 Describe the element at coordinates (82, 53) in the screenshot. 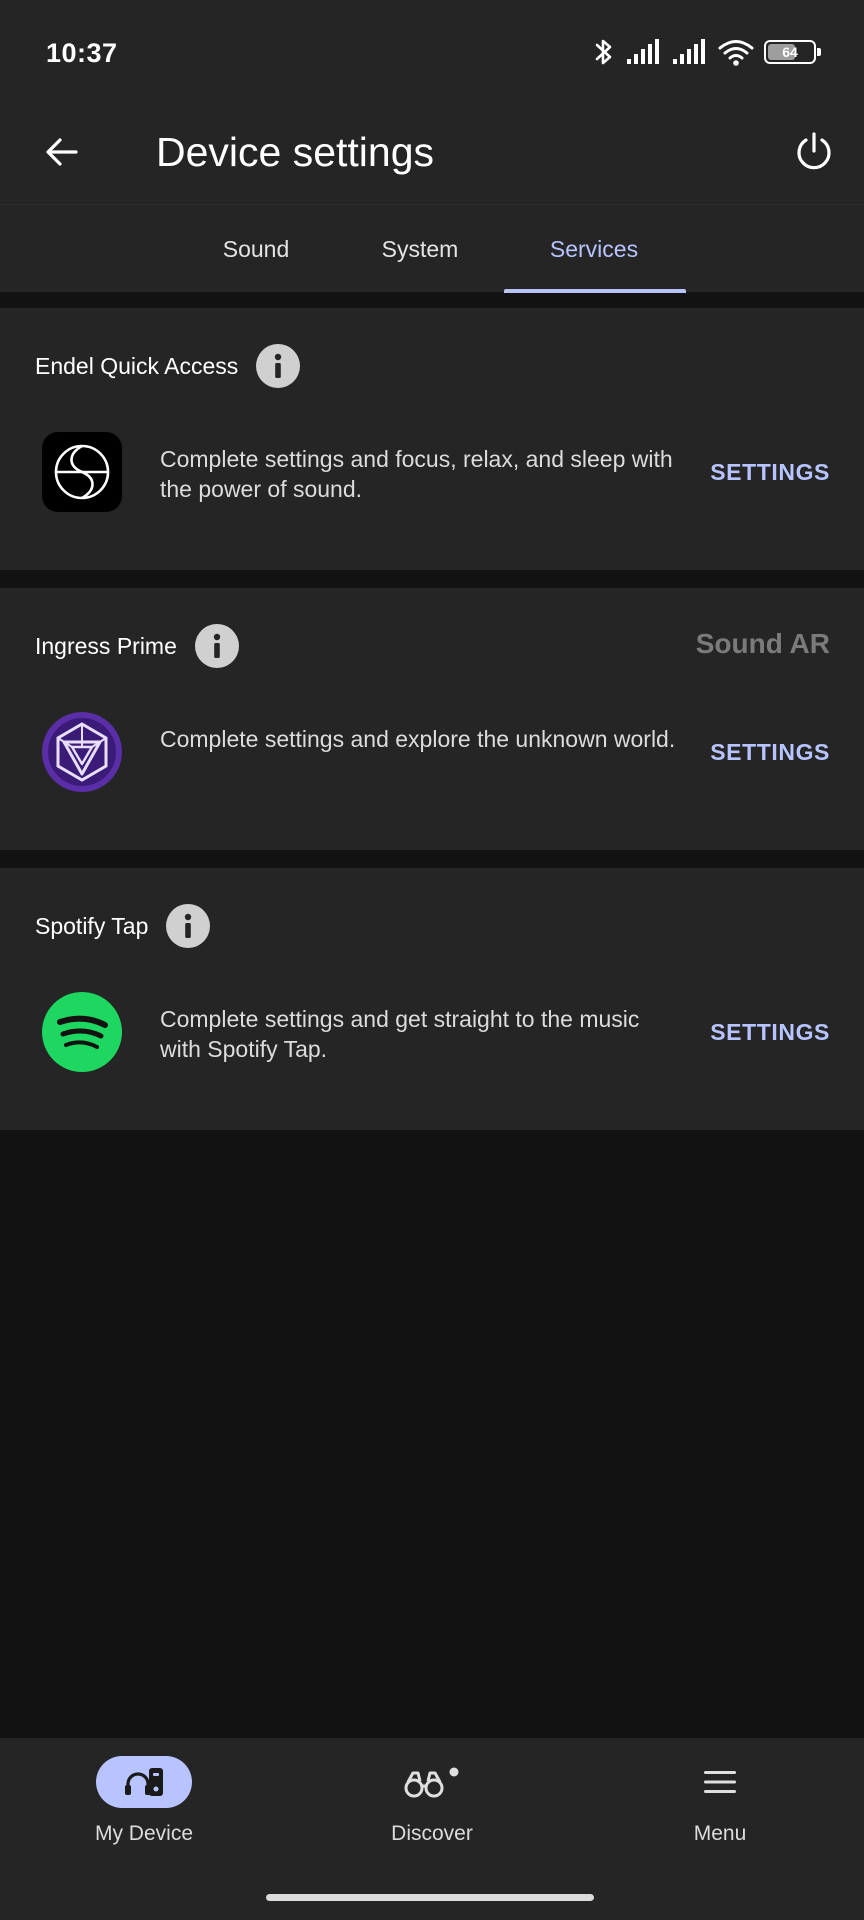

I see `status-time: 10:37` at that location.